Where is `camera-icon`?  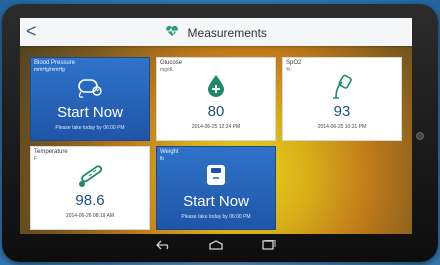
camera-icon is located at coordinates (420, 136).